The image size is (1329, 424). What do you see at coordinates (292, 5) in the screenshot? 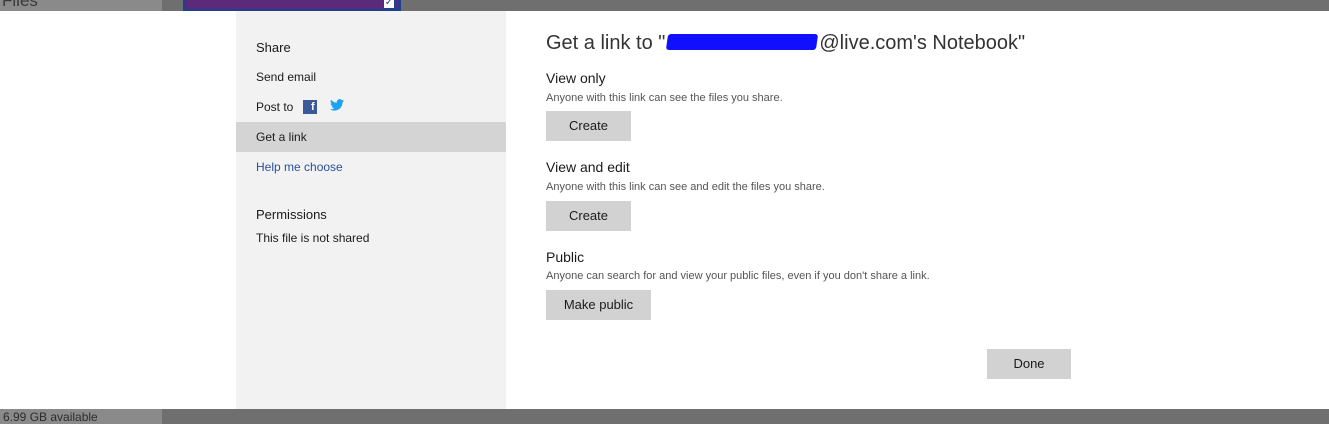
I see `background-notebook-tile: ✓` at bounding box center [292, 5].